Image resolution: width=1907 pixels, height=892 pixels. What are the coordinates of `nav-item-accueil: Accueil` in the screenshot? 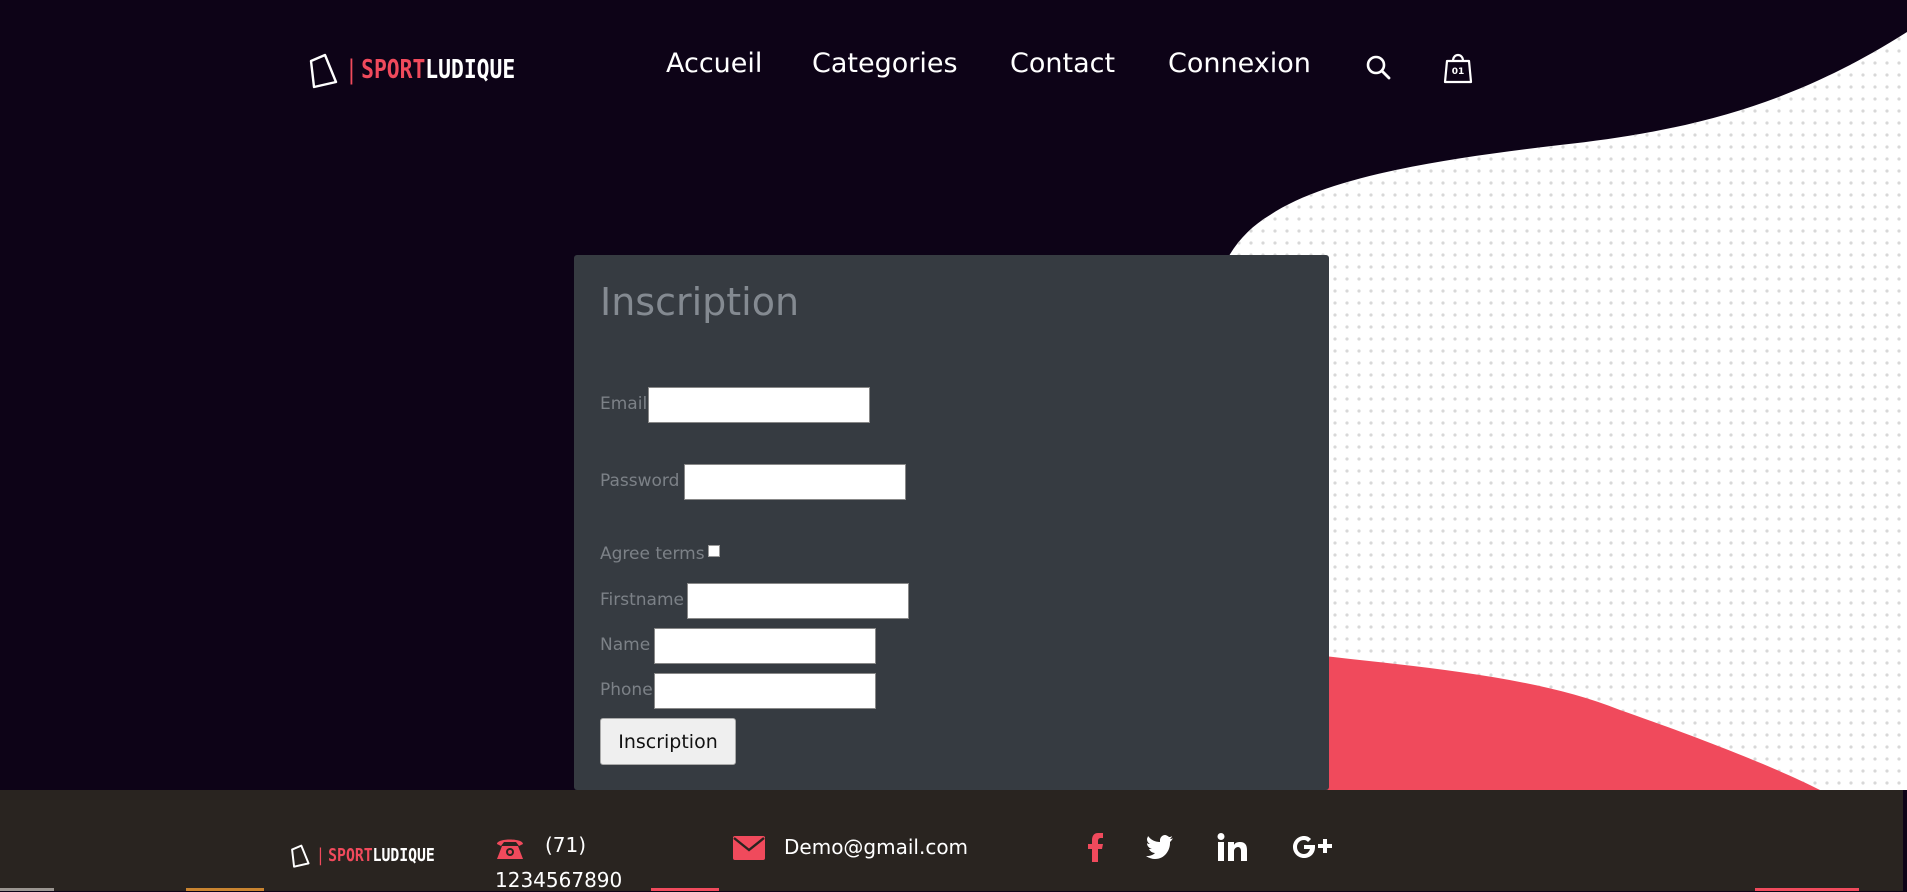 It's located at (714, 63).